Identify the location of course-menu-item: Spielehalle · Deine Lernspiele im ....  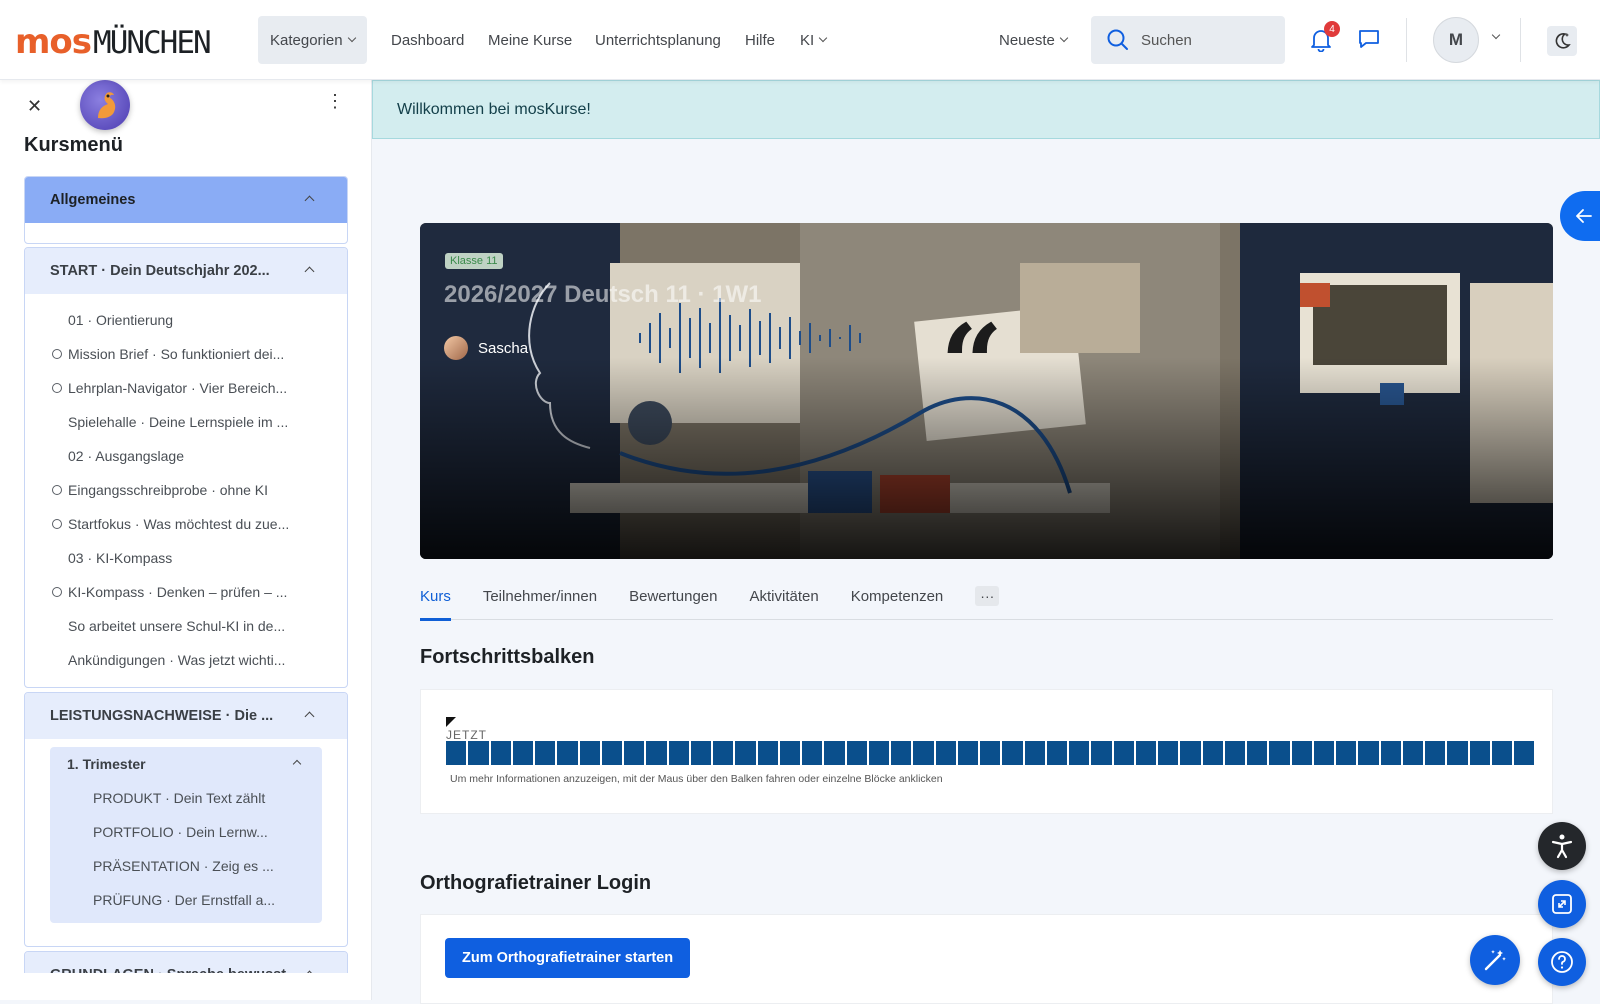
(186, 422).